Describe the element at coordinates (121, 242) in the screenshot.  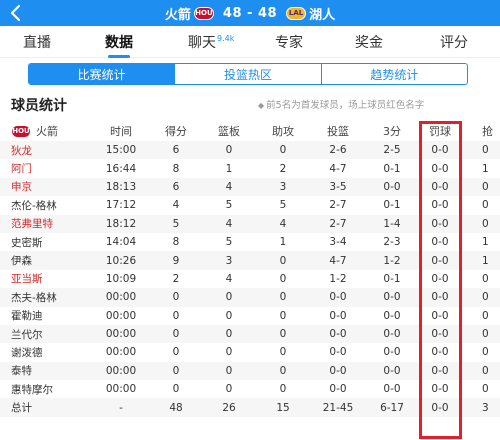
I see `cell-minutes: 14:04` at that location.